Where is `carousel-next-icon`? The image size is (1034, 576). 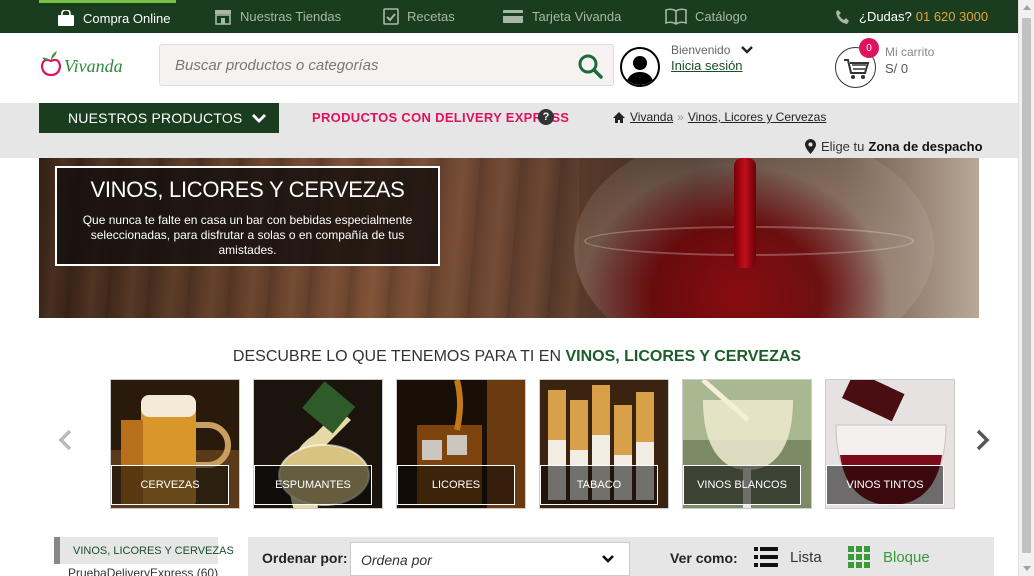
carousel-next-icon is located at coordinates (982, 440).